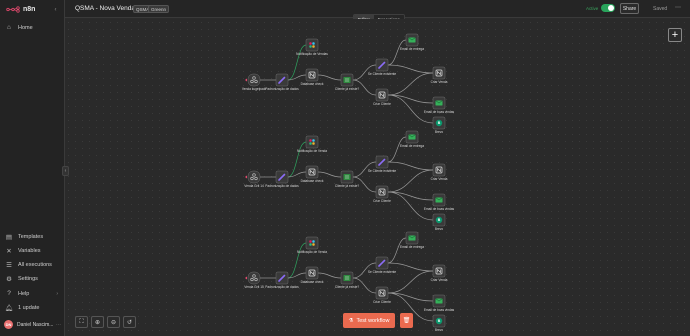  I want to click on delete-button: 🗑︎, so click(406, 320).